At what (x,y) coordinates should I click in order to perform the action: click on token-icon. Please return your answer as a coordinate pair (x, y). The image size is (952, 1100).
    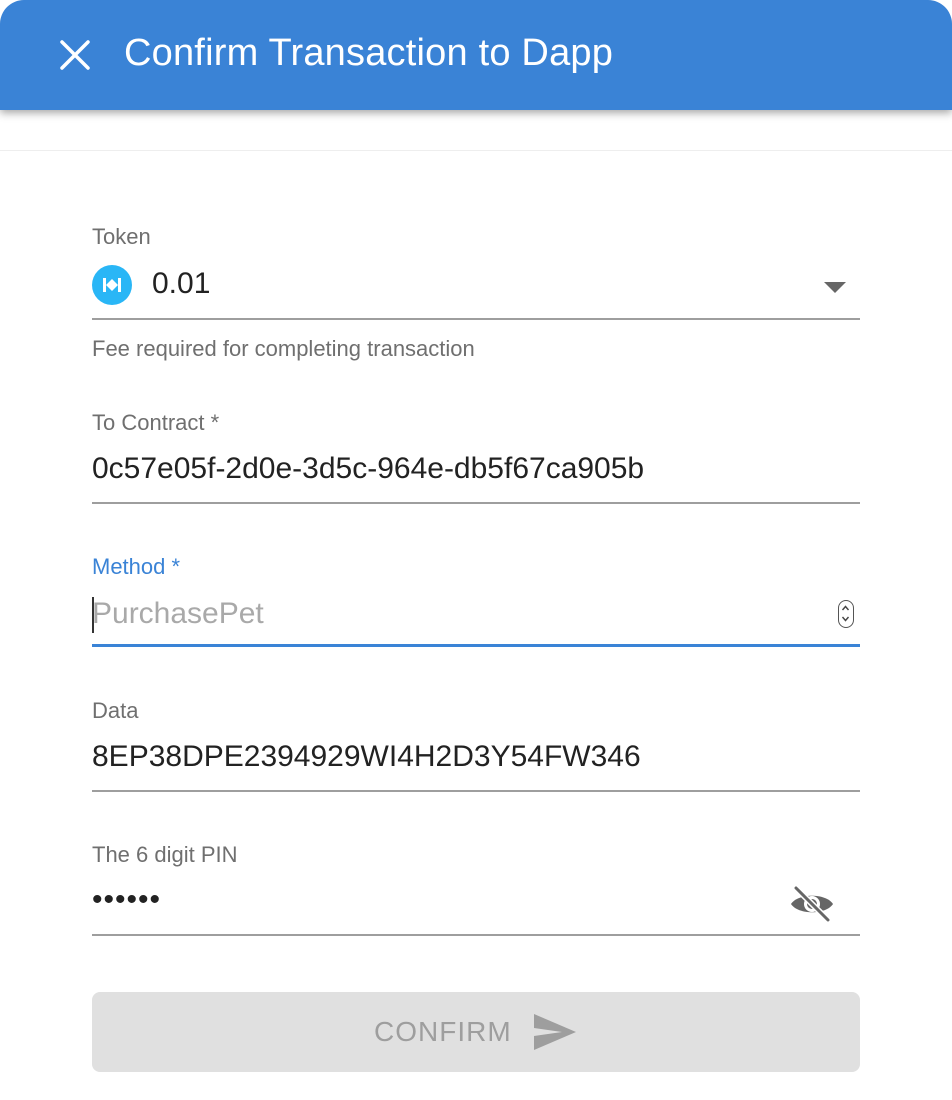
    Looking at the image, I should click on (112, 285).